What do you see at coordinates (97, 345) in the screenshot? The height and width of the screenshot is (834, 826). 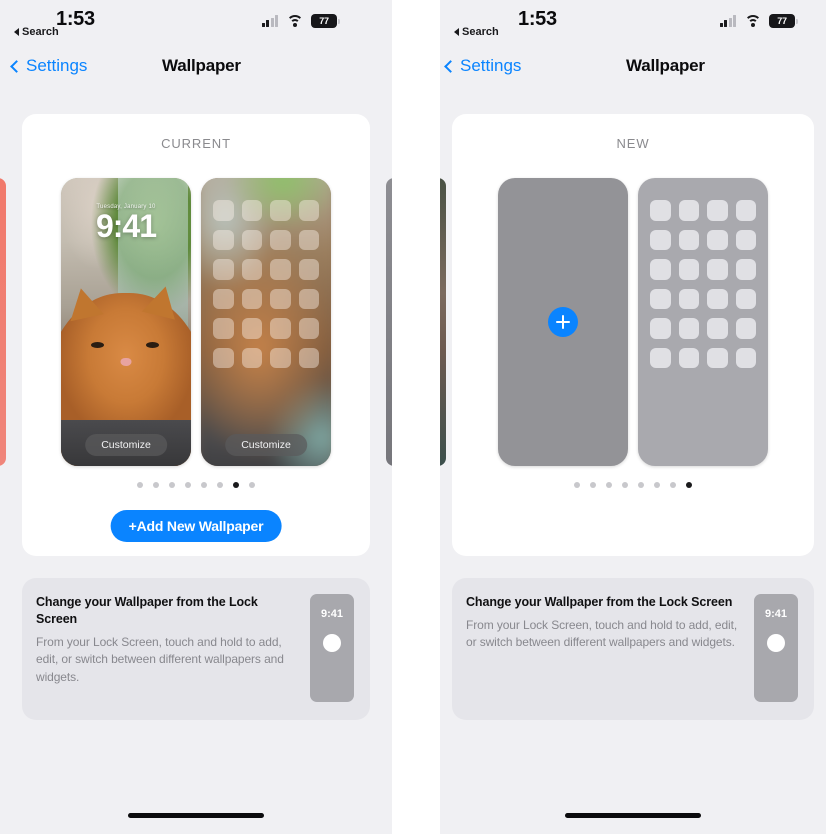 I see `cat-eye-left` at bounding box center [97, 345].